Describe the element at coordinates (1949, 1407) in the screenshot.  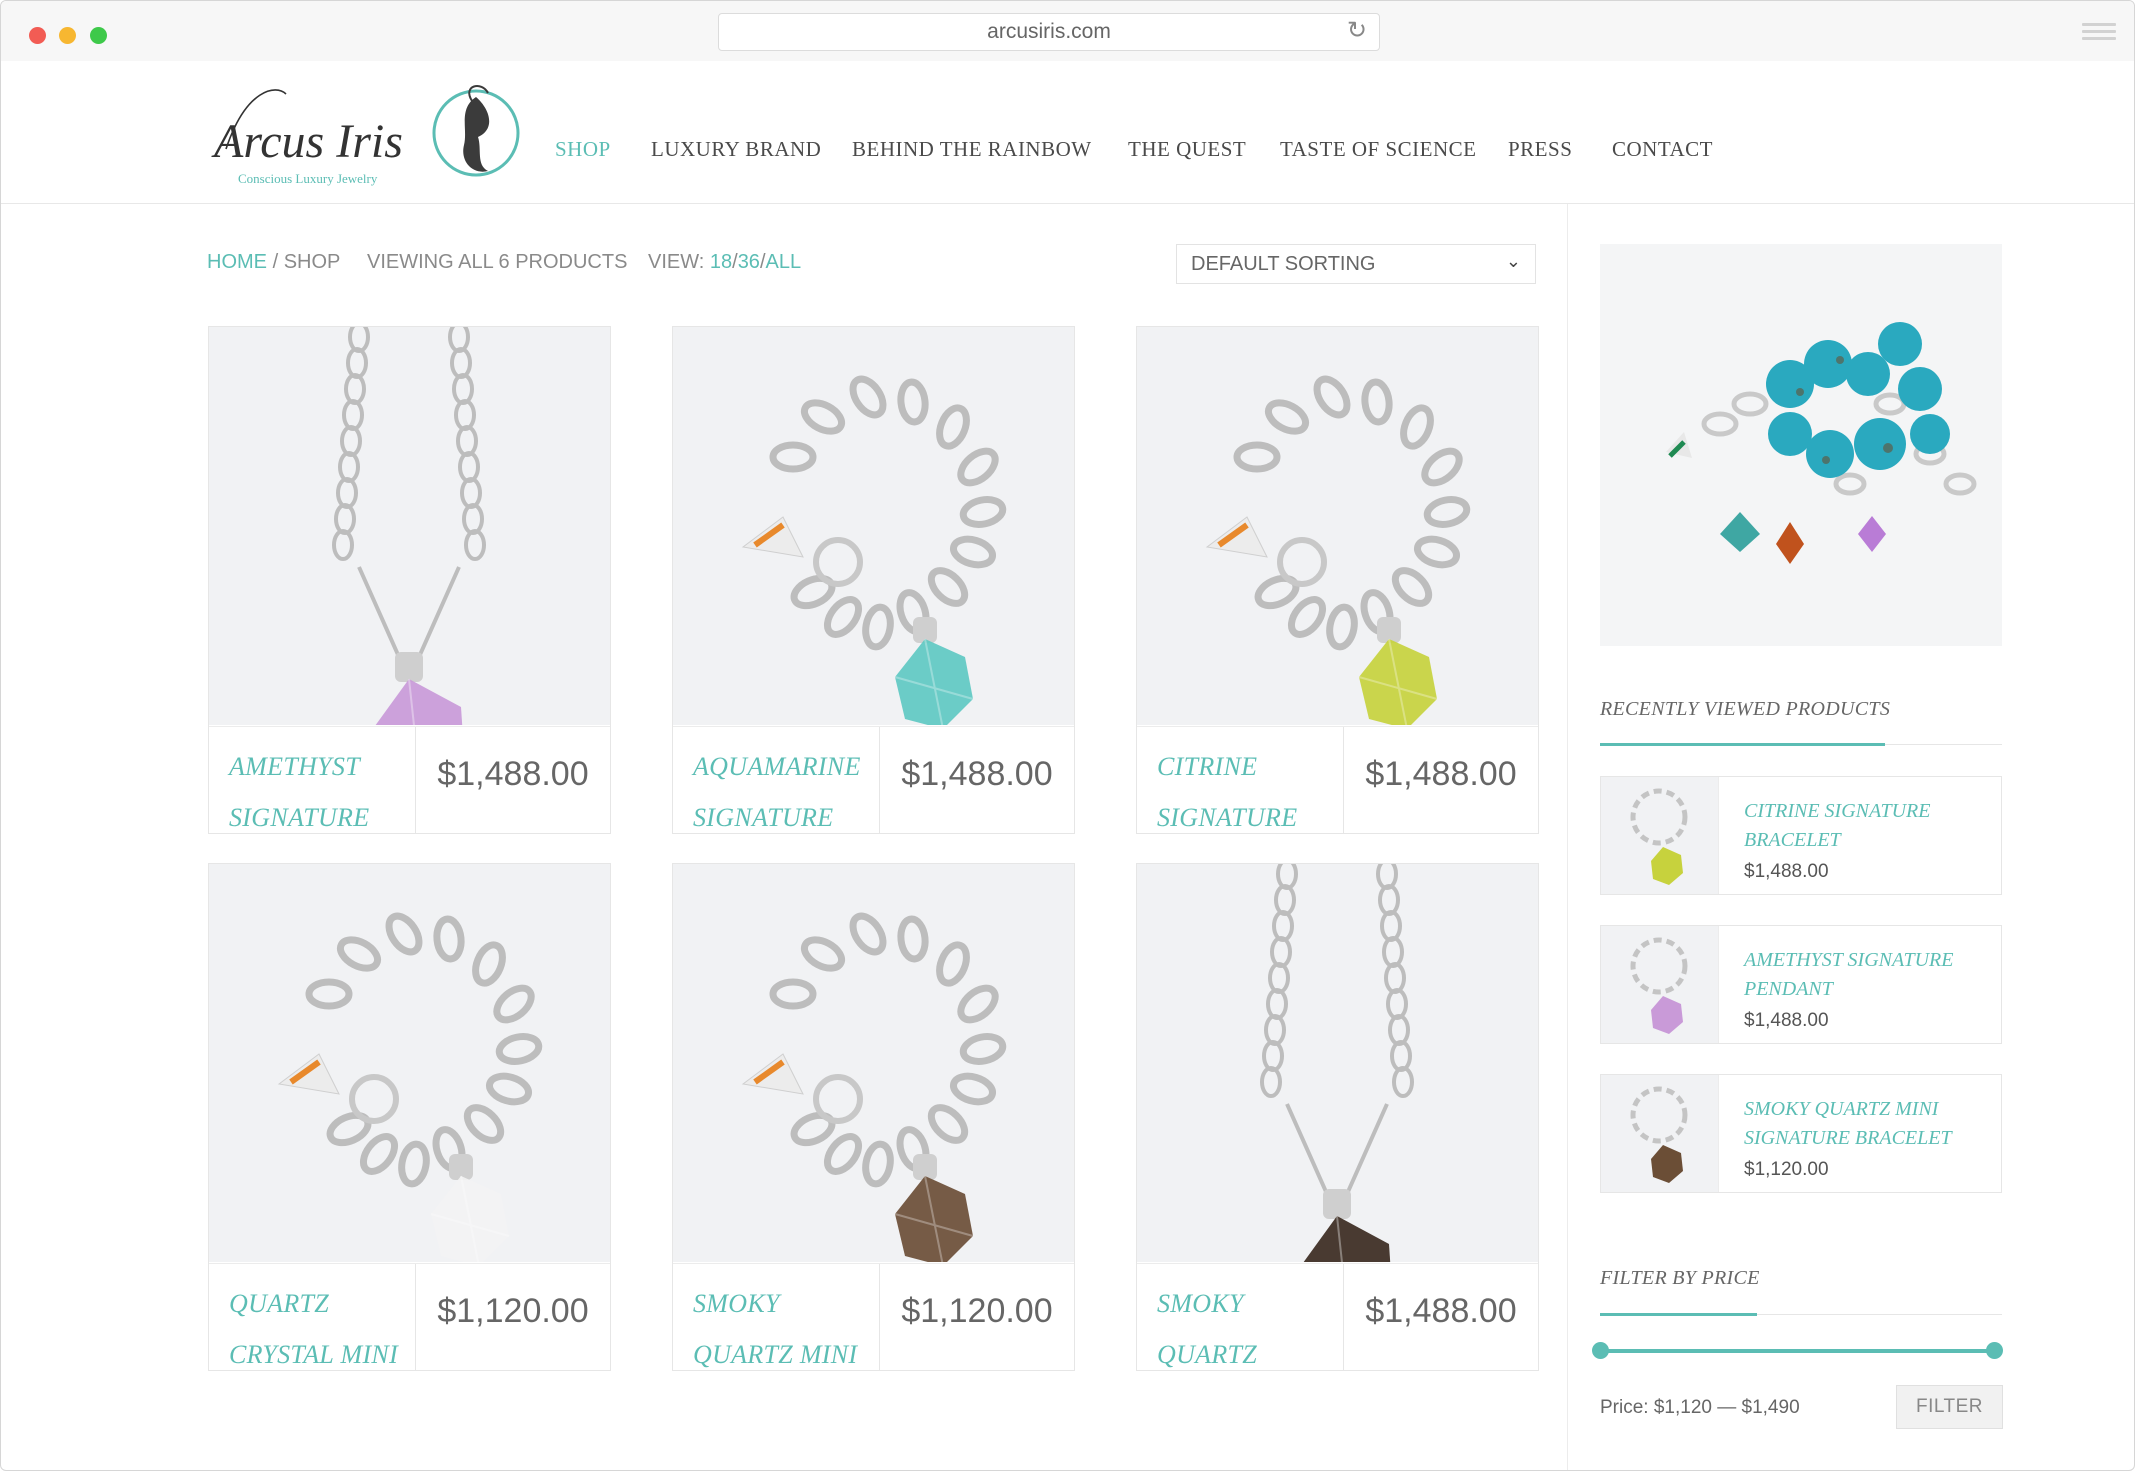
I see `filter-button: FILTER` at that location.